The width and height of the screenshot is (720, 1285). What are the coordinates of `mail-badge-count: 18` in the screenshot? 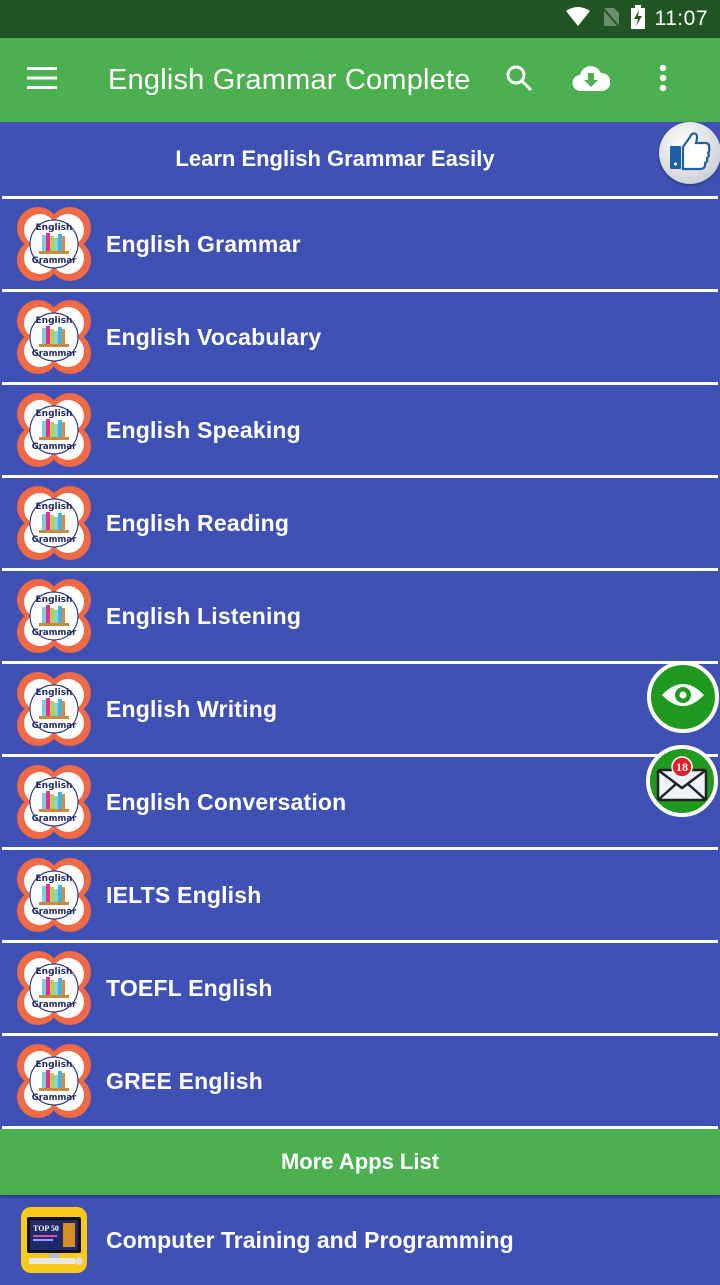 It's located at (682, 767).